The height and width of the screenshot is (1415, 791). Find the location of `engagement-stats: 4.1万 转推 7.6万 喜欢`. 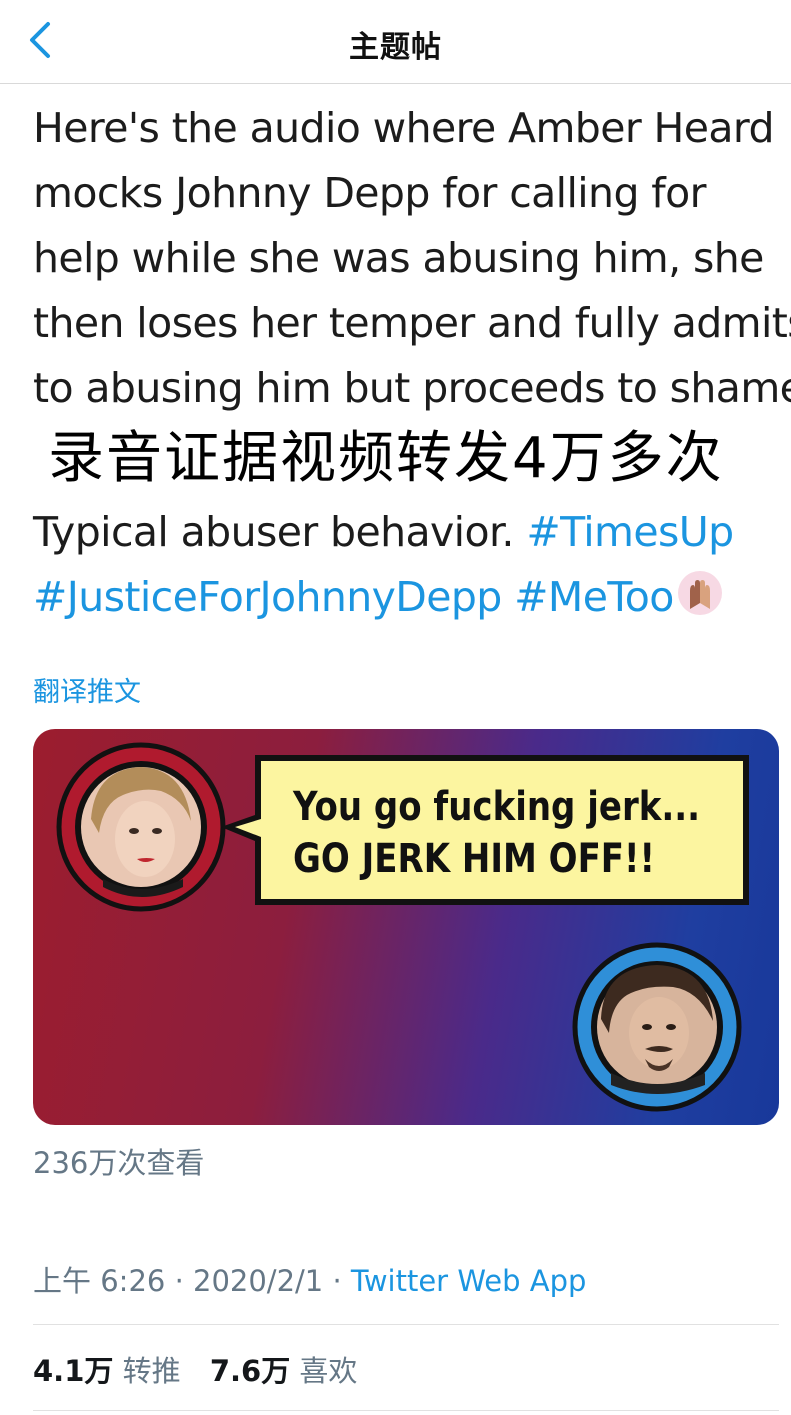

engagement-stats: 4.1万 转推 7.6万 喜欢 is located at coordinates (205, 1369).